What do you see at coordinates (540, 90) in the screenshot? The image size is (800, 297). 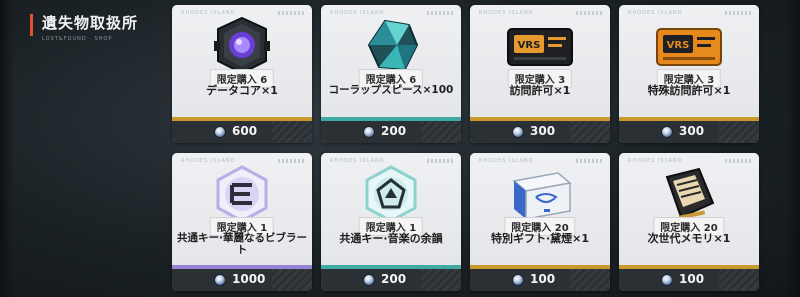 I see `item-name: 訪問許可×1` at bounding box center [540, 90].